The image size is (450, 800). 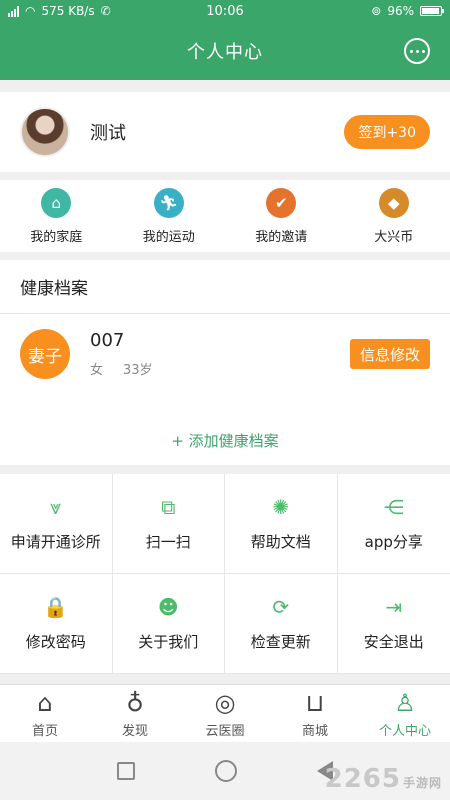 I want to click on logout-icon: ⇥, so click(x=394, y=607).